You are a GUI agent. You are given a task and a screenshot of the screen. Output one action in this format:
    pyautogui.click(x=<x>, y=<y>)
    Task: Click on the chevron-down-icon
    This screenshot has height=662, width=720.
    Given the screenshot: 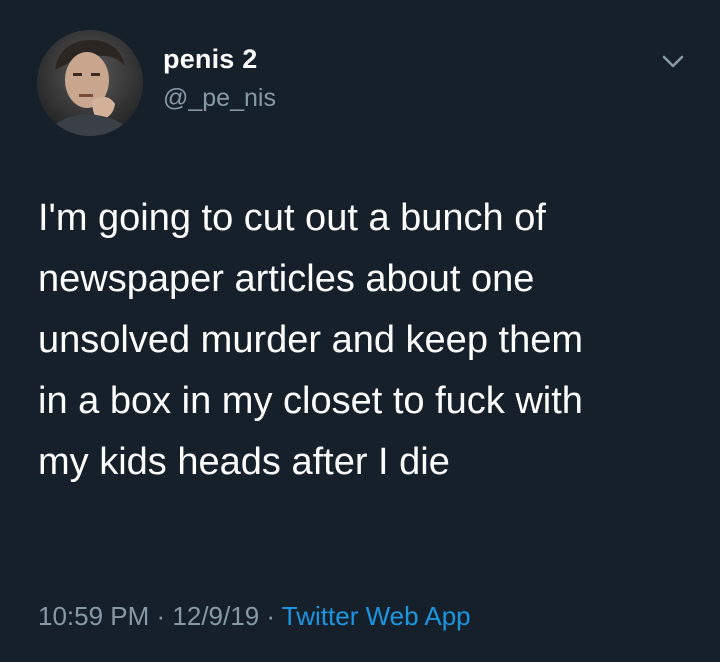 What is the action you would take?
    pyautogui.click(x=673, y=61)
    